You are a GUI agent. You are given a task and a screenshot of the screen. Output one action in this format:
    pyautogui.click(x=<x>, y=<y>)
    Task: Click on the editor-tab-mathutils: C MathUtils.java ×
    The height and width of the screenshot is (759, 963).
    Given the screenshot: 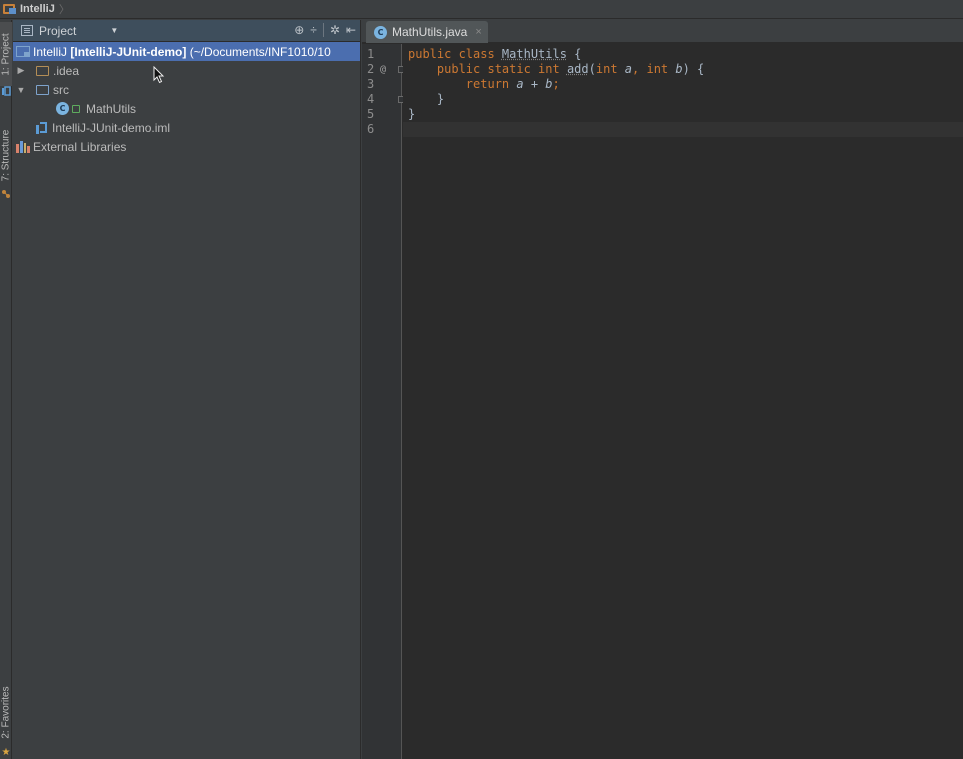 What is the action you would take?
    pyautogui.click(x=427, y=32)
    